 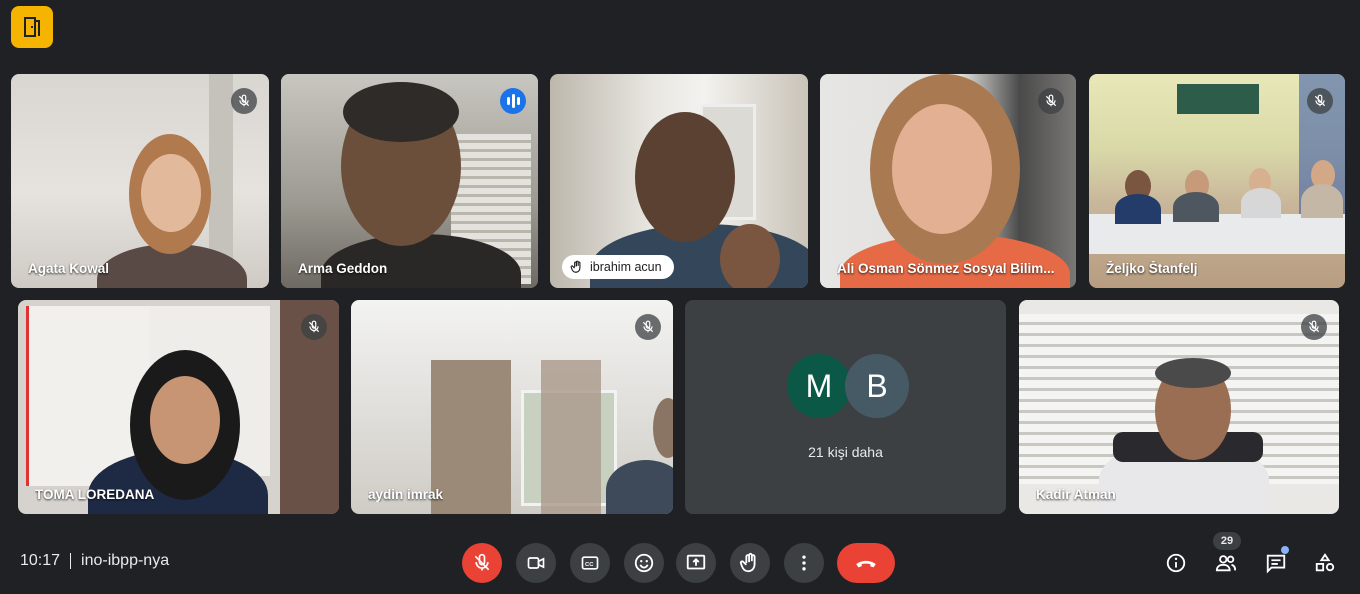 I want to click on more-participants-label: 21 kişi daha, so click(x=845, y=452).